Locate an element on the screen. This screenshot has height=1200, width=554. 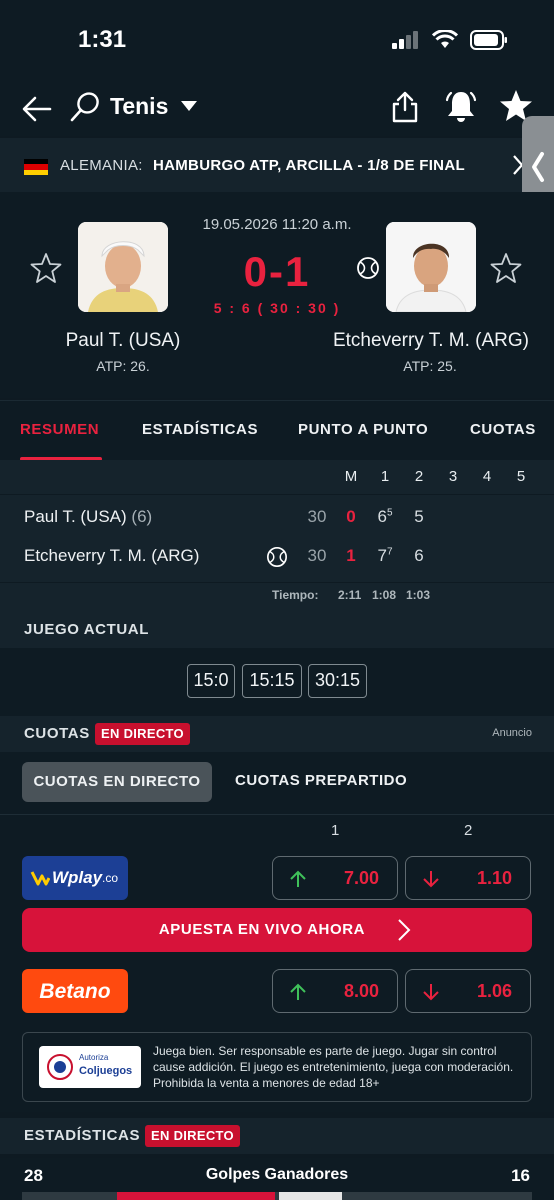
away-player-avatar is located at coordinates (431, 267).